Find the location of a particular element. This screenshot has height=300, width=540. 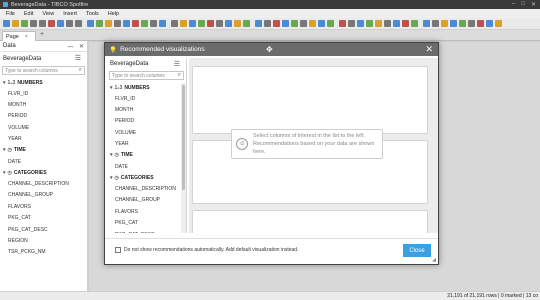

menu-file: File is located at coordinates (10, 14).